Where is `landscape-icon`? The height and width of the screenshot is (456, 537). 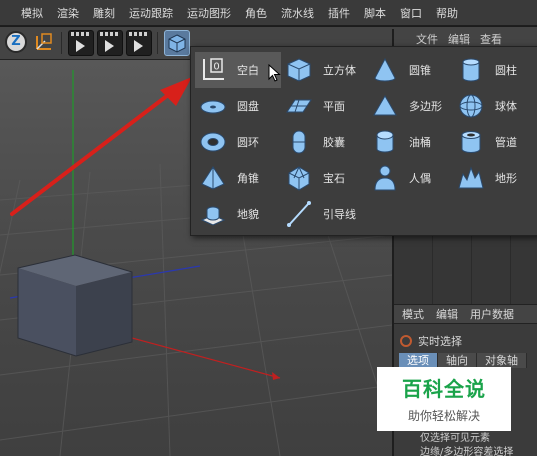 landscape-icon is located at coordinates (471, 178).